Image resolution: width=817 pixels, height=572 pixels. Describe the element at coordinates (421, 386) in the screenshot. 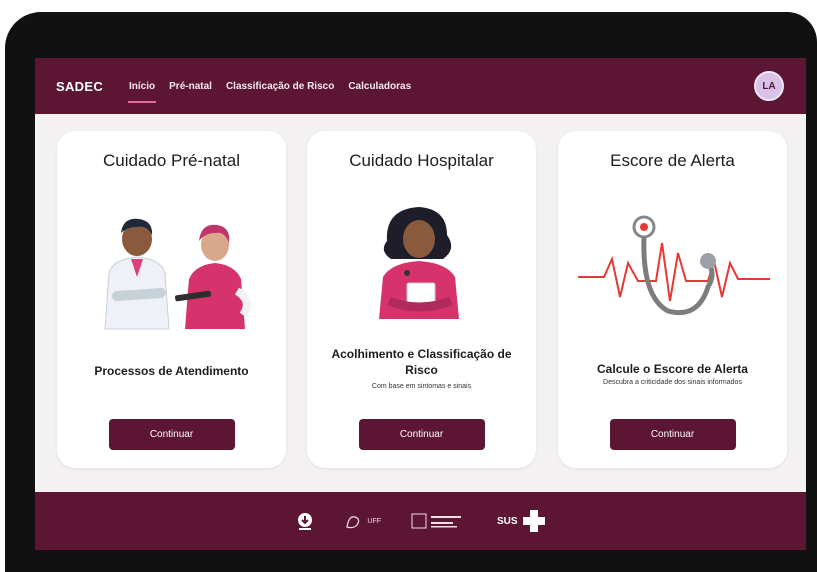

I see `card-description: Com base em sintomas e sinais` at that location.